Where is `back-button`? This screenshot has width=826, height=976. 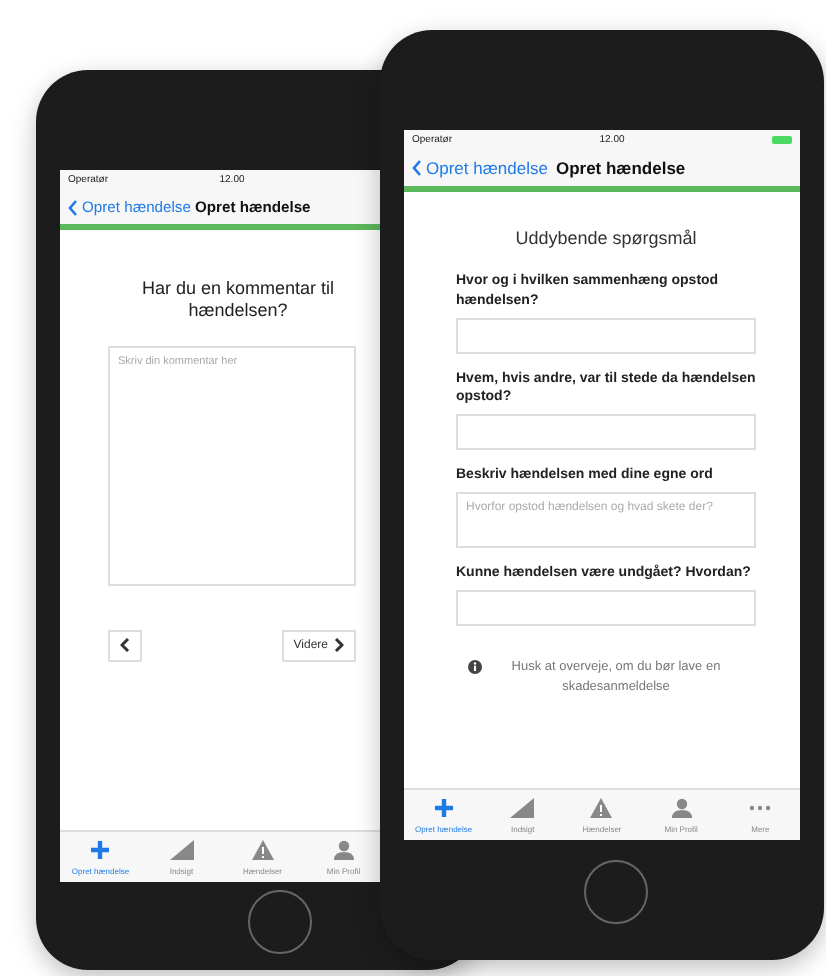 back-button is located at coordinates (125, 645).